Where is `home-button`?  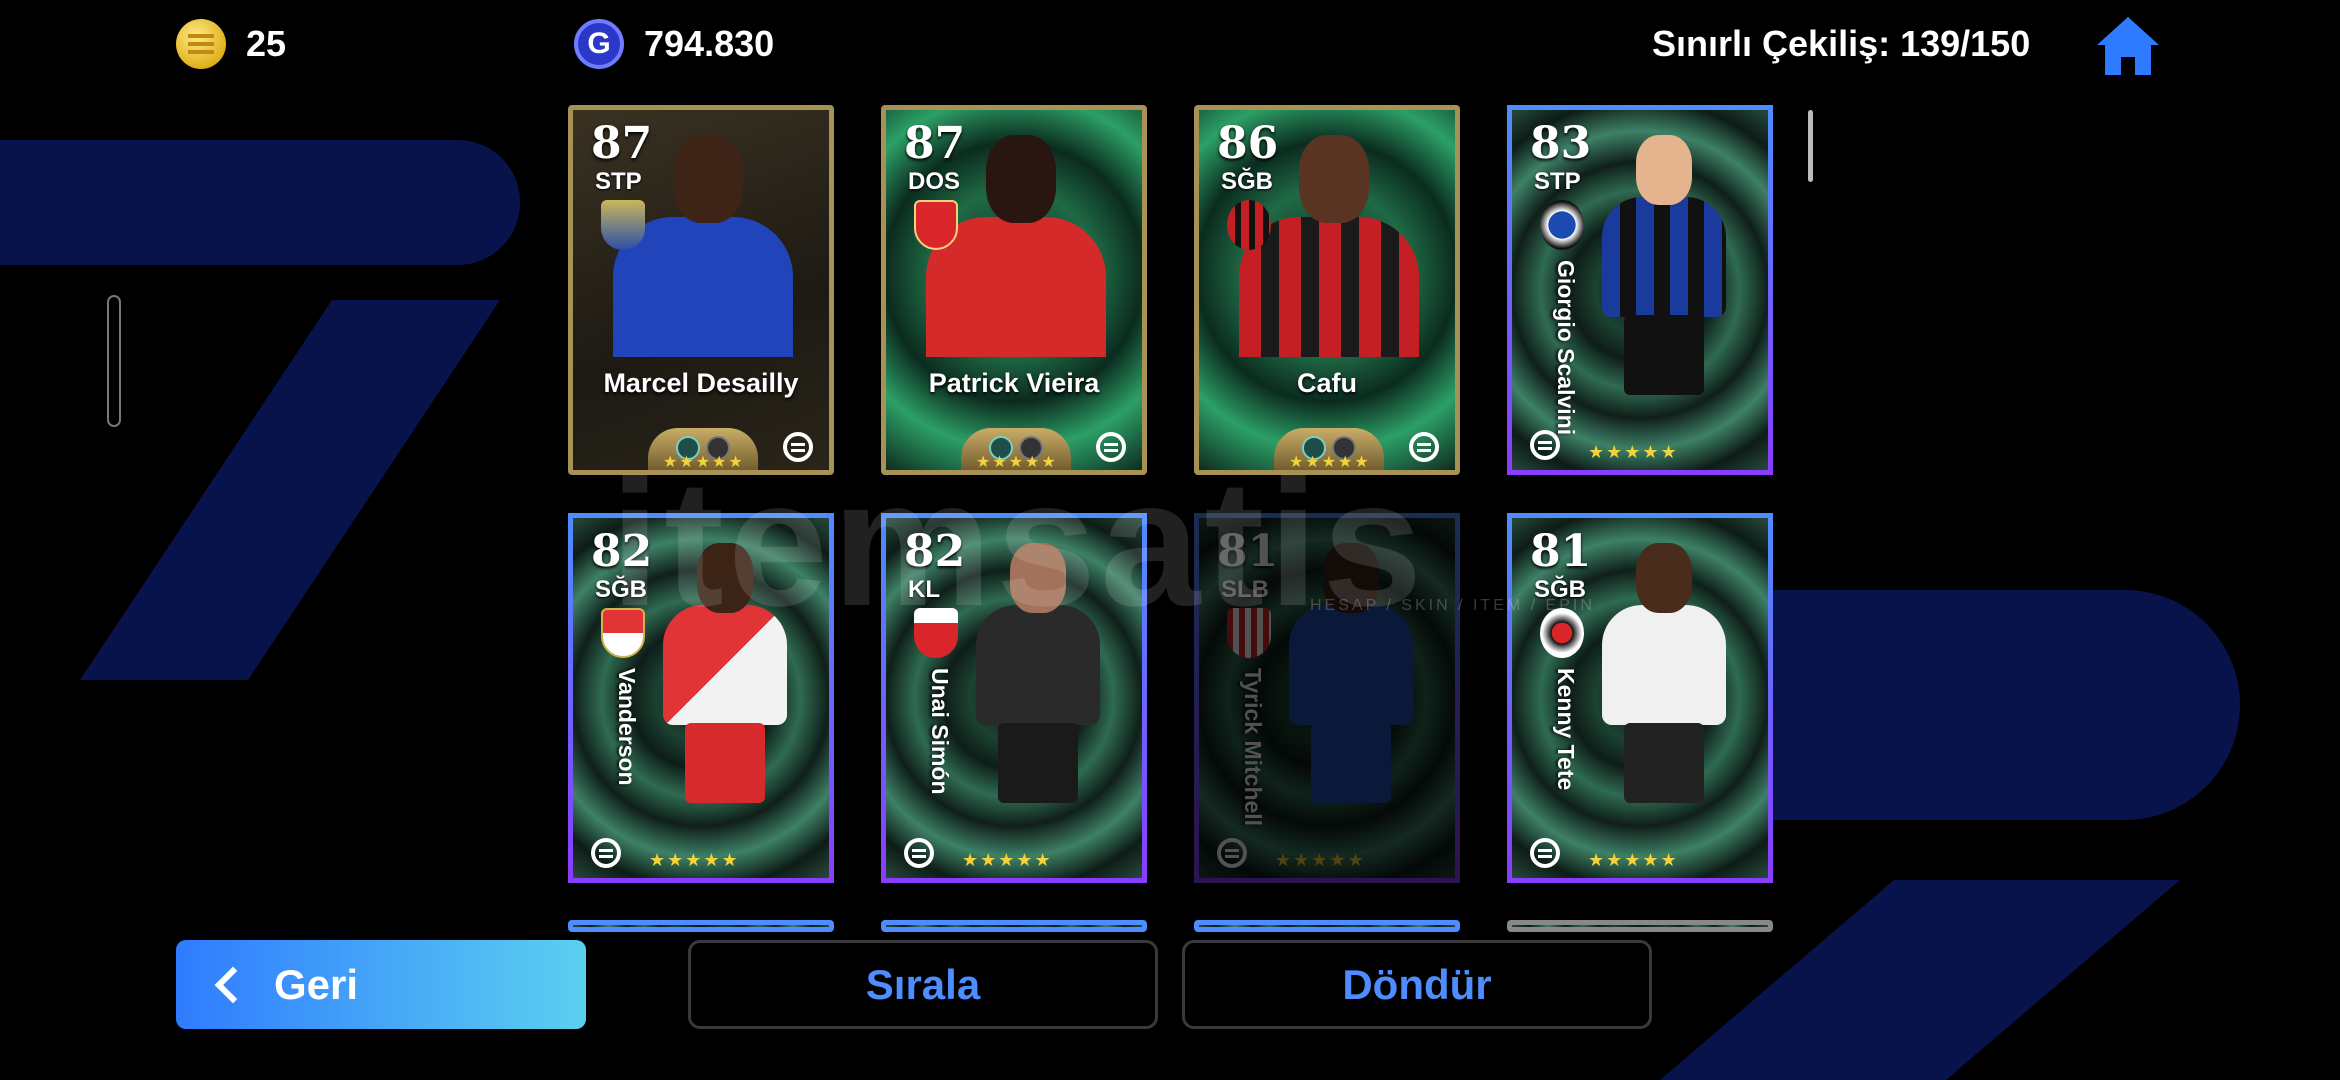
home-button is located at coordinates (2128, 46).